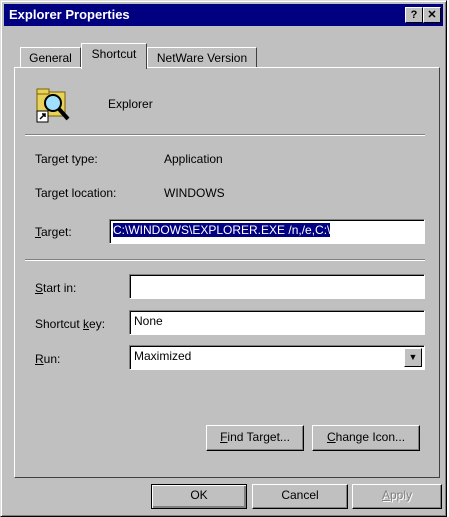 The width and height of the screenshot is (449, 517). What do you see at coordinates (194, 193) in the screenshot?
I see `target-location-value: WINDOWS` at bounding box center [194, 193].